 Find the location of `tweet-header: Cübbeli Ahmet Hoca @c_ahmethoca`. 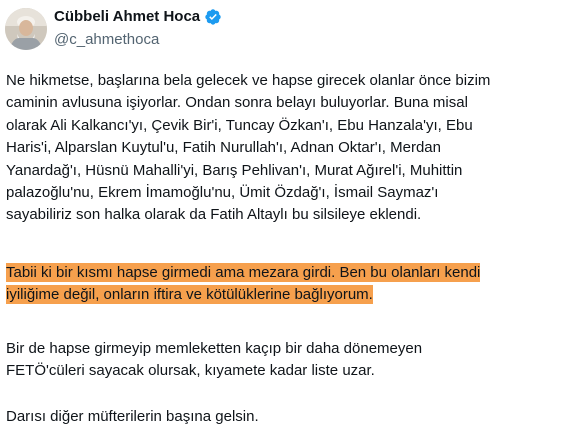

tweet-header: Cübbeli Ahmet Hoca @c_ahmethoca is located at coordinates (286, 30).